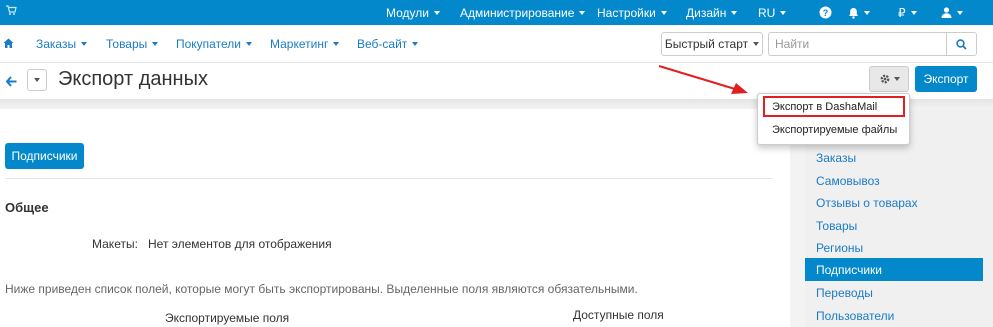 Image resolution: width=993 pixels, height=327 pixels. I want to click on annotation-highlight-box, so click(834, 106).